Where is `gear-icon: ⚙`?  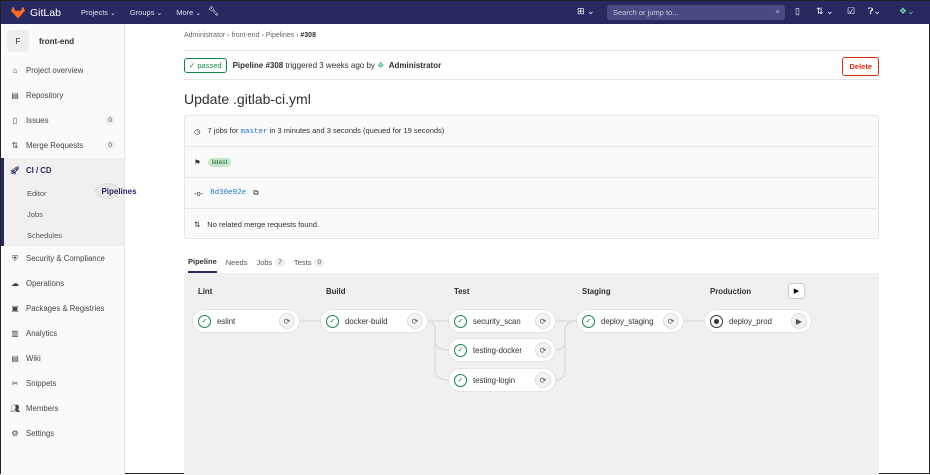 gear-icon: ⚙ is located at coordinates (15, 433).